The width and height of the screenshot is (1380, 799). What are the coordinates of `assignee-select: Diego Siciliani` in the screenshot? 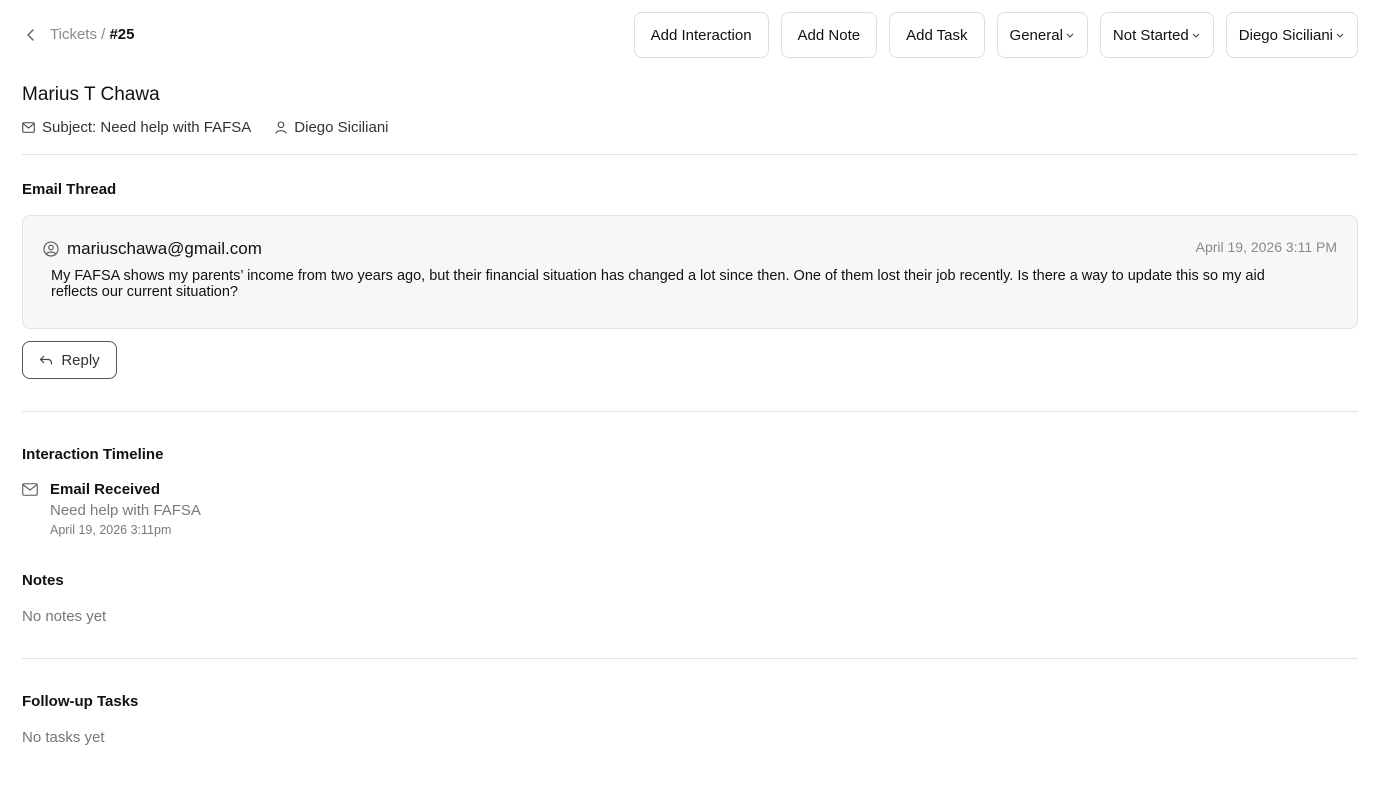 It's located at (1291, 35).